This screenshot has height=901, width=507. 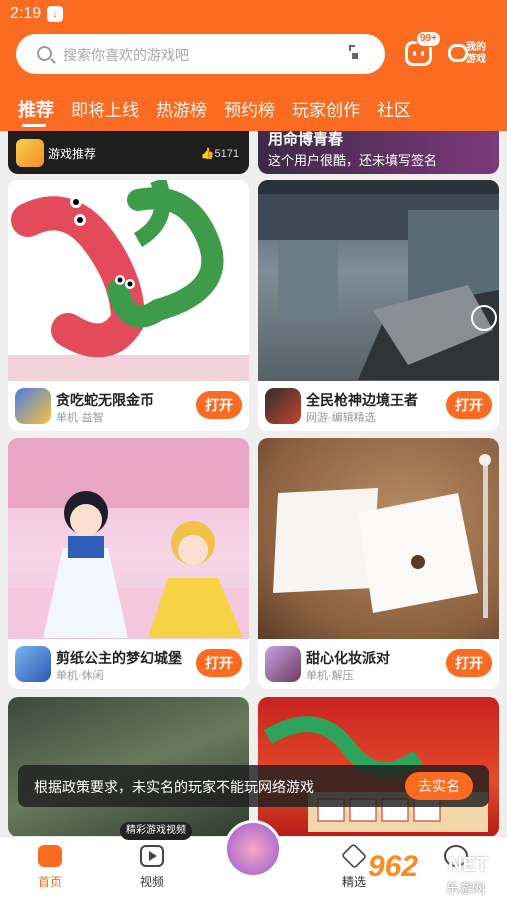 What do you see at coordinates (152, 856) in the screenshot?
I see `video-icon` at bounding box center [152, 856].